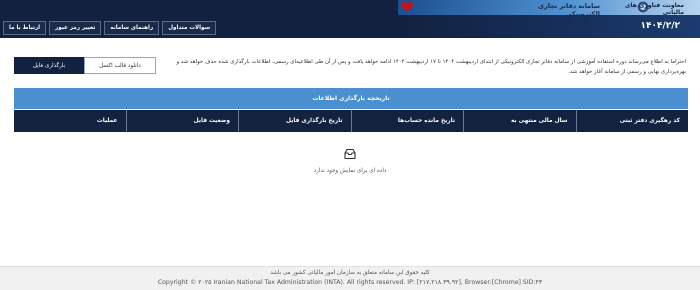  I want to click on col-balance-date: تاریخ مانده حساب‌ها, so click(406, 121).